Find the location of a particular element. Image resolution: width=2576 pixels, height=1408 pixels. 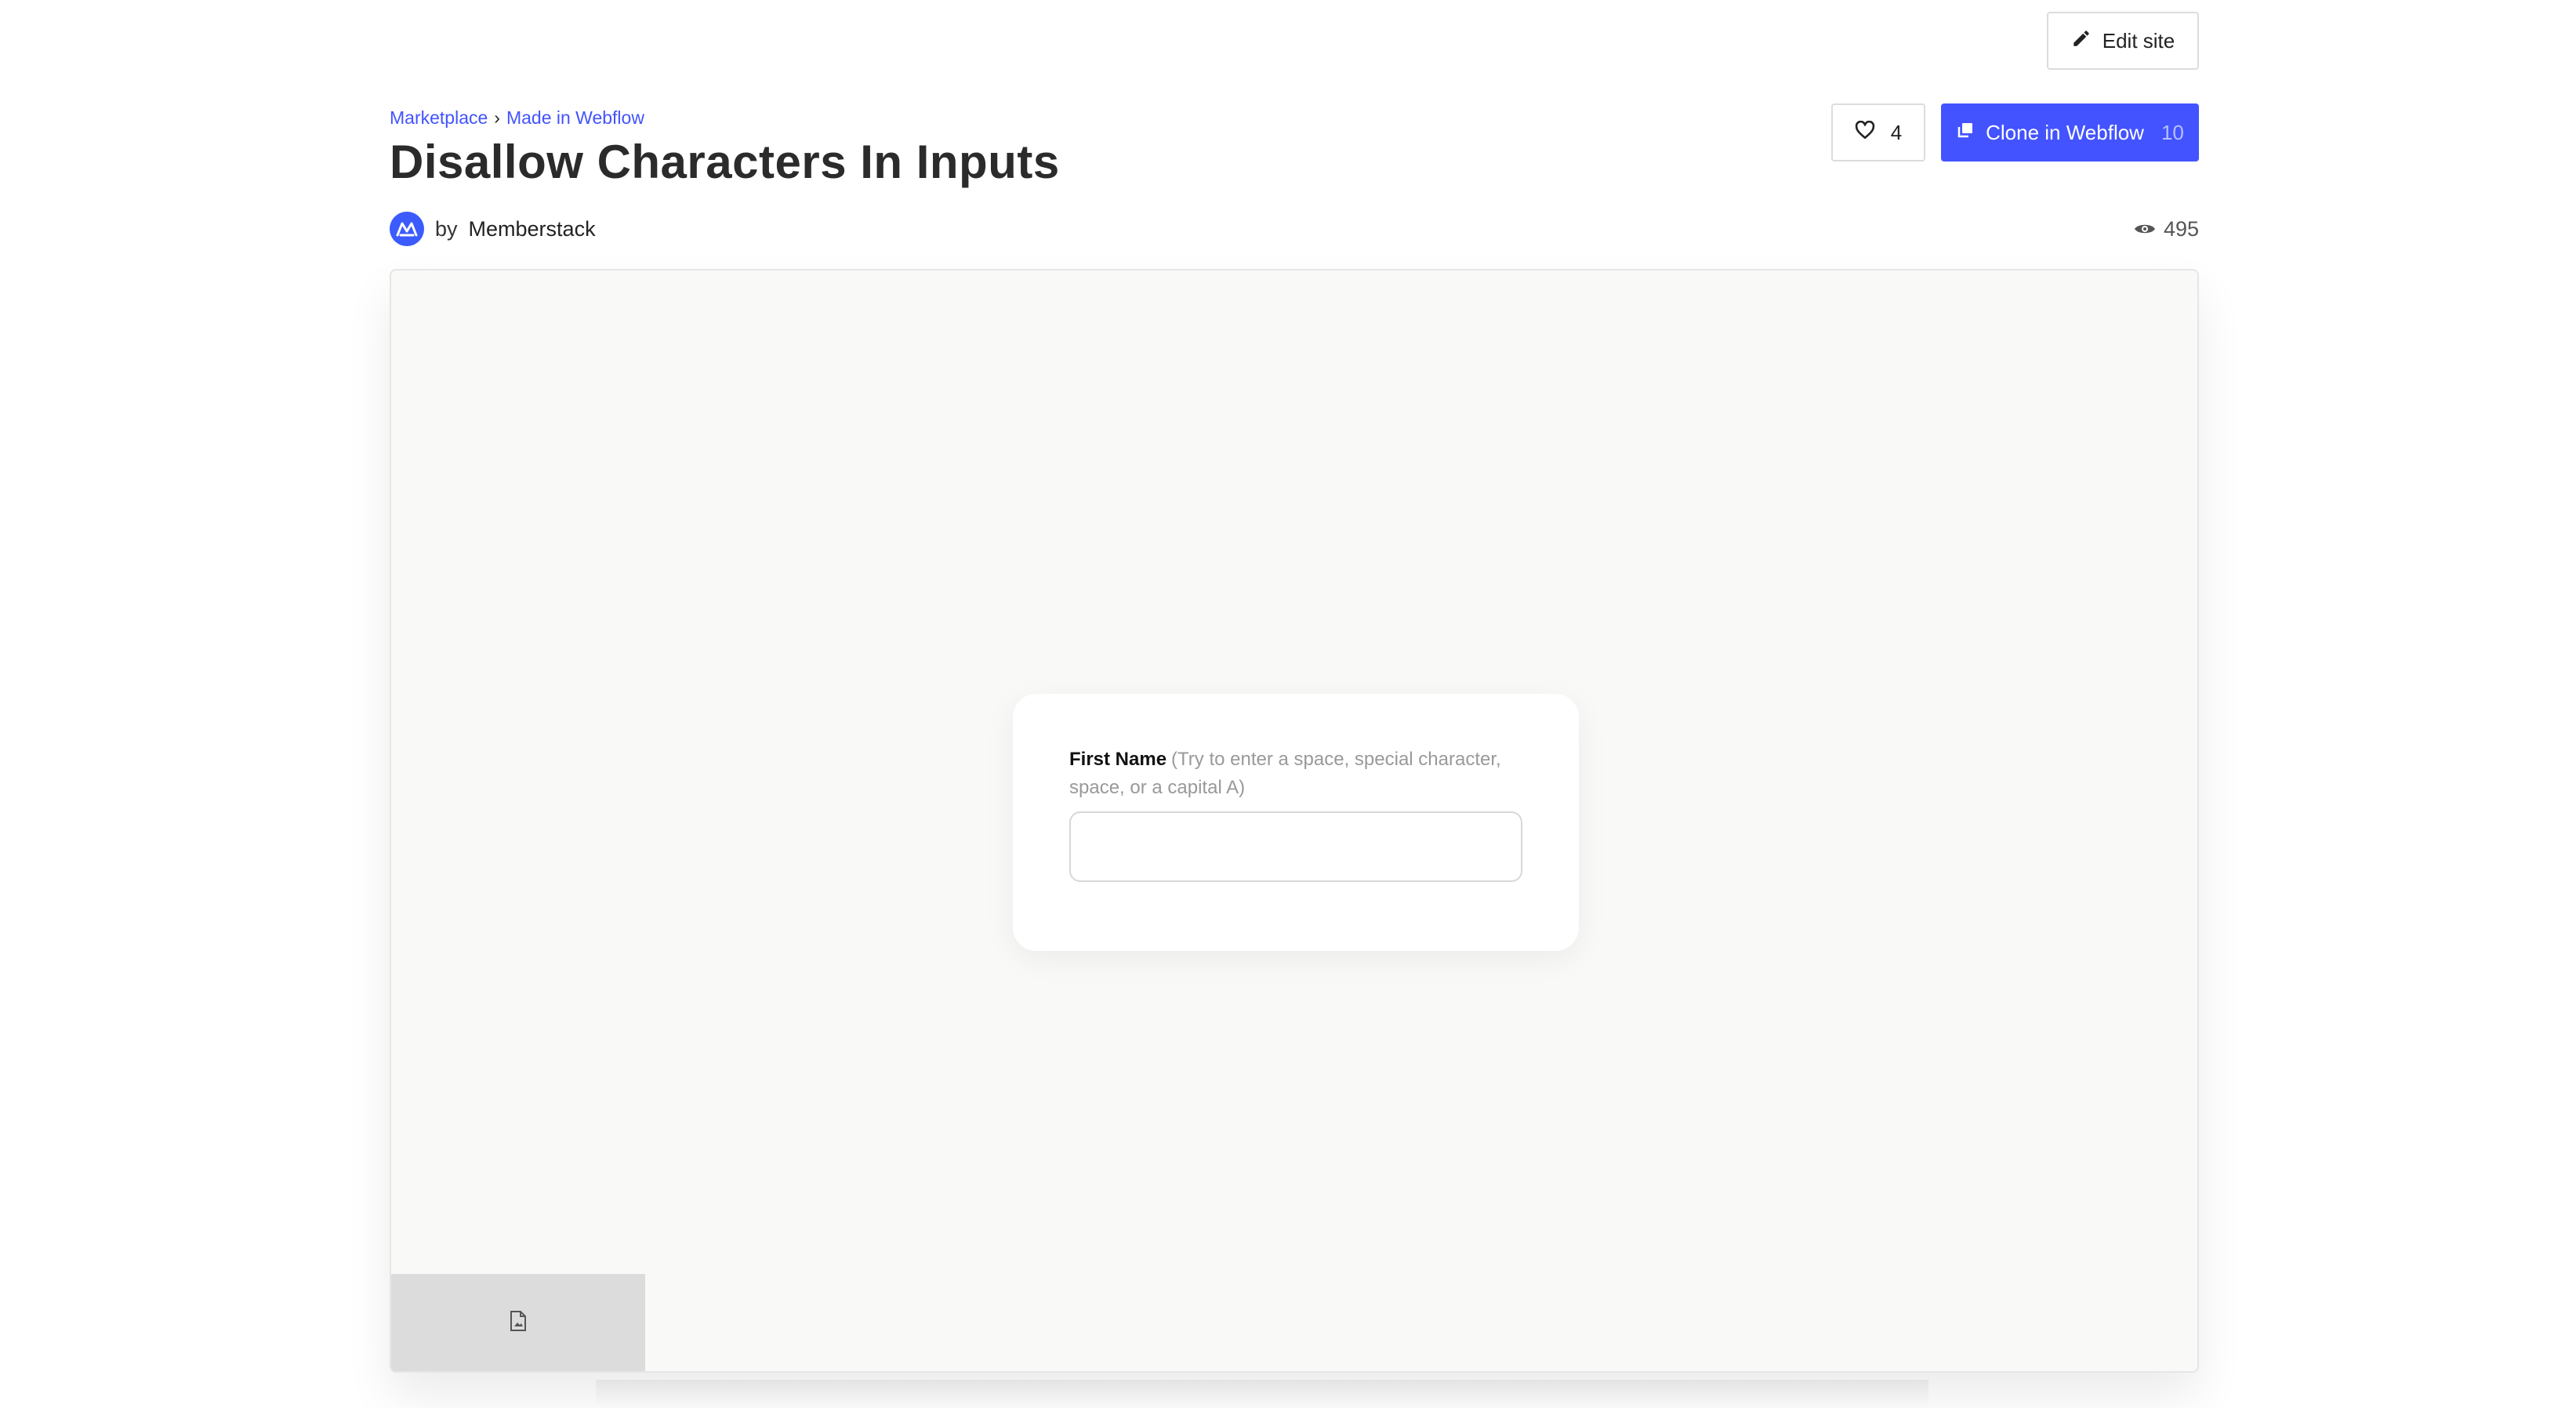

breadcrumb: Marketplace › Made in Webflow is located at coordinates (517, 118).